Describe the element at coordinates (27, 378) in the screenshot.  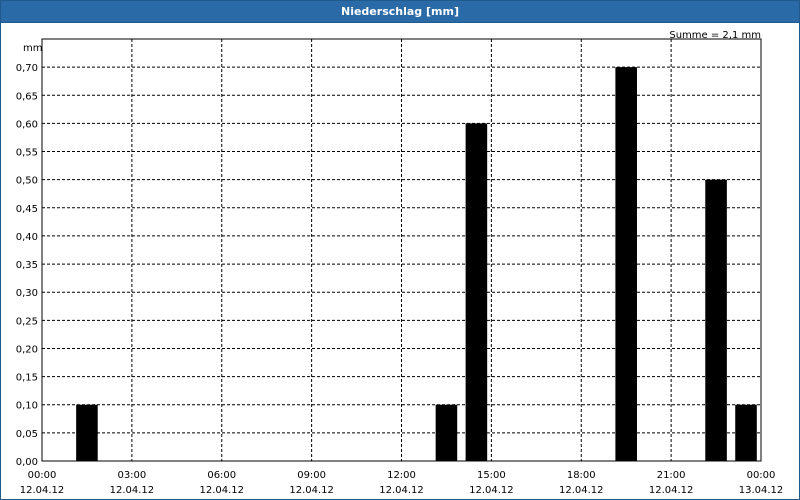
I see `y-tick-label: 0,15` at that location.